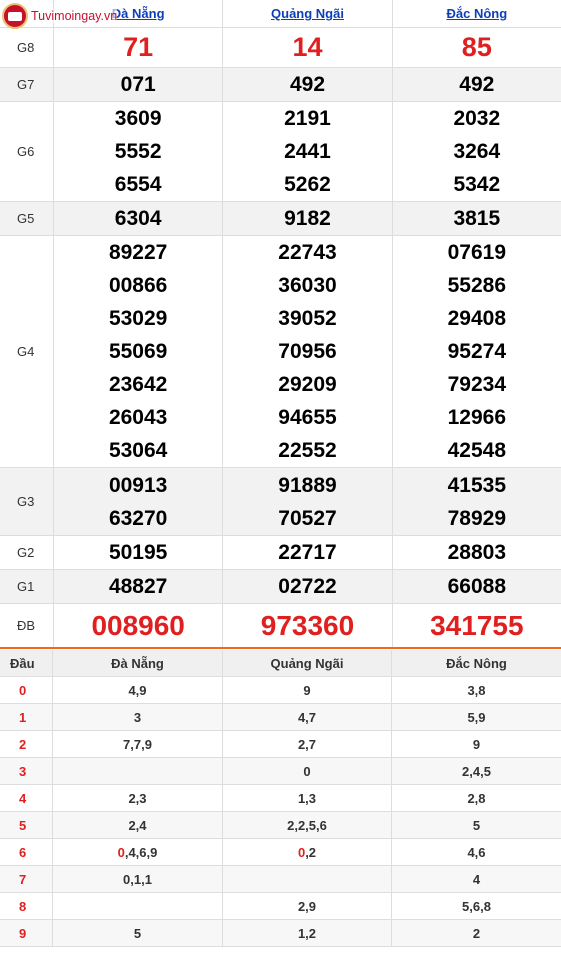 The image size is (561, 953). I want to click on loto-header-dau: Đầu, so click(22, 663).